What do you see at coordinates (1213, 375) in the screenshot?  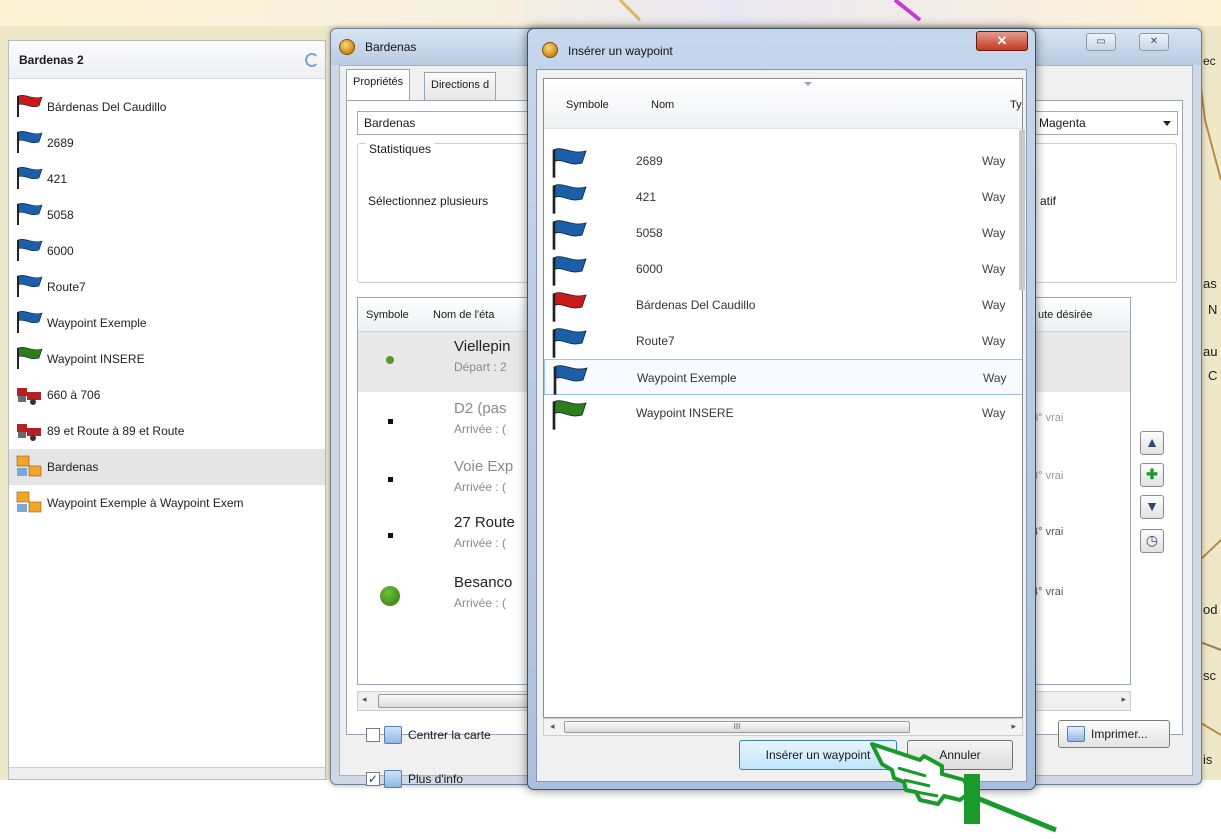 I see `map-label: C` at bounding box center [1213, 375].